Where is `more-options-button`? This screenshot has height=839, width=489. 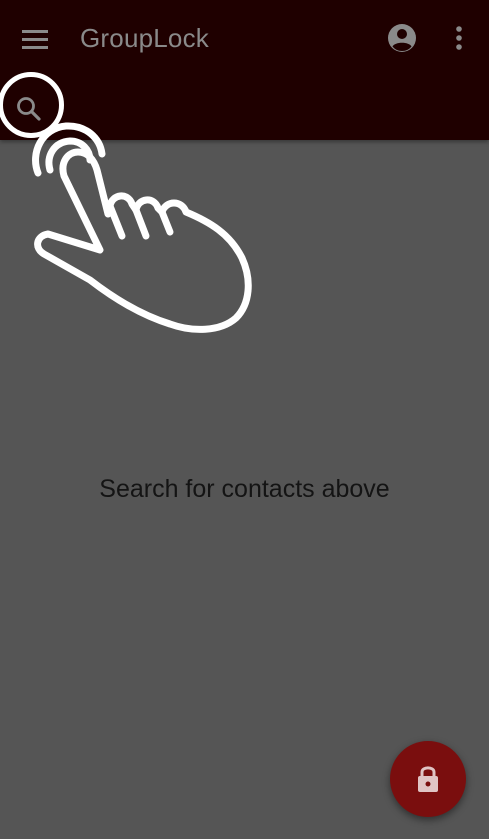 more-options-button is located at coordinates (459, 38).